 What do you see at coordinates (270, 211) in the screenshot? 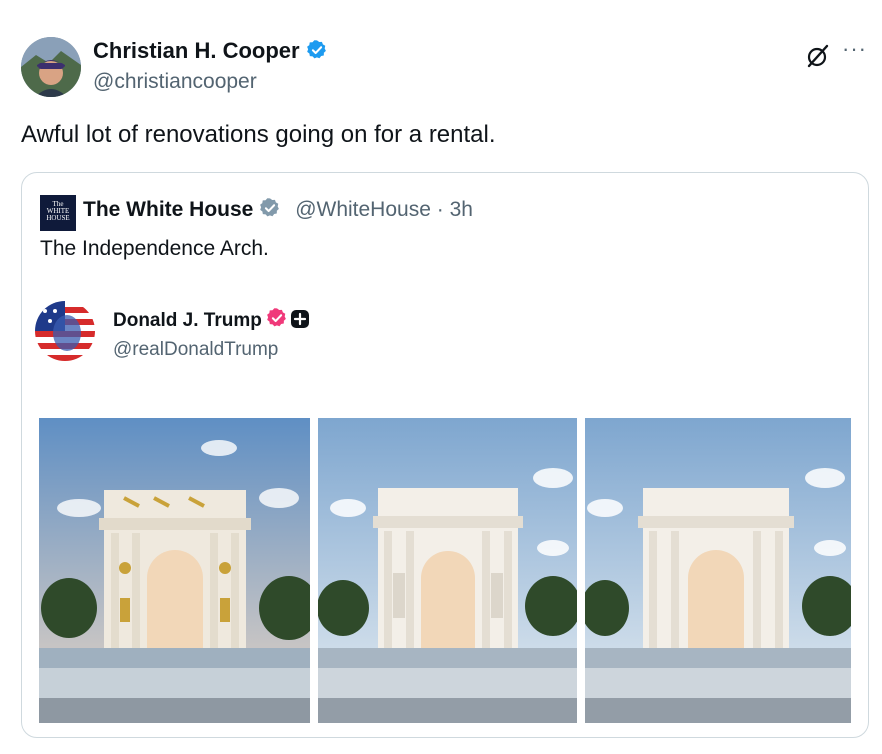
I see `verified-gray-badge-icon` at bounding box center [270, 211].